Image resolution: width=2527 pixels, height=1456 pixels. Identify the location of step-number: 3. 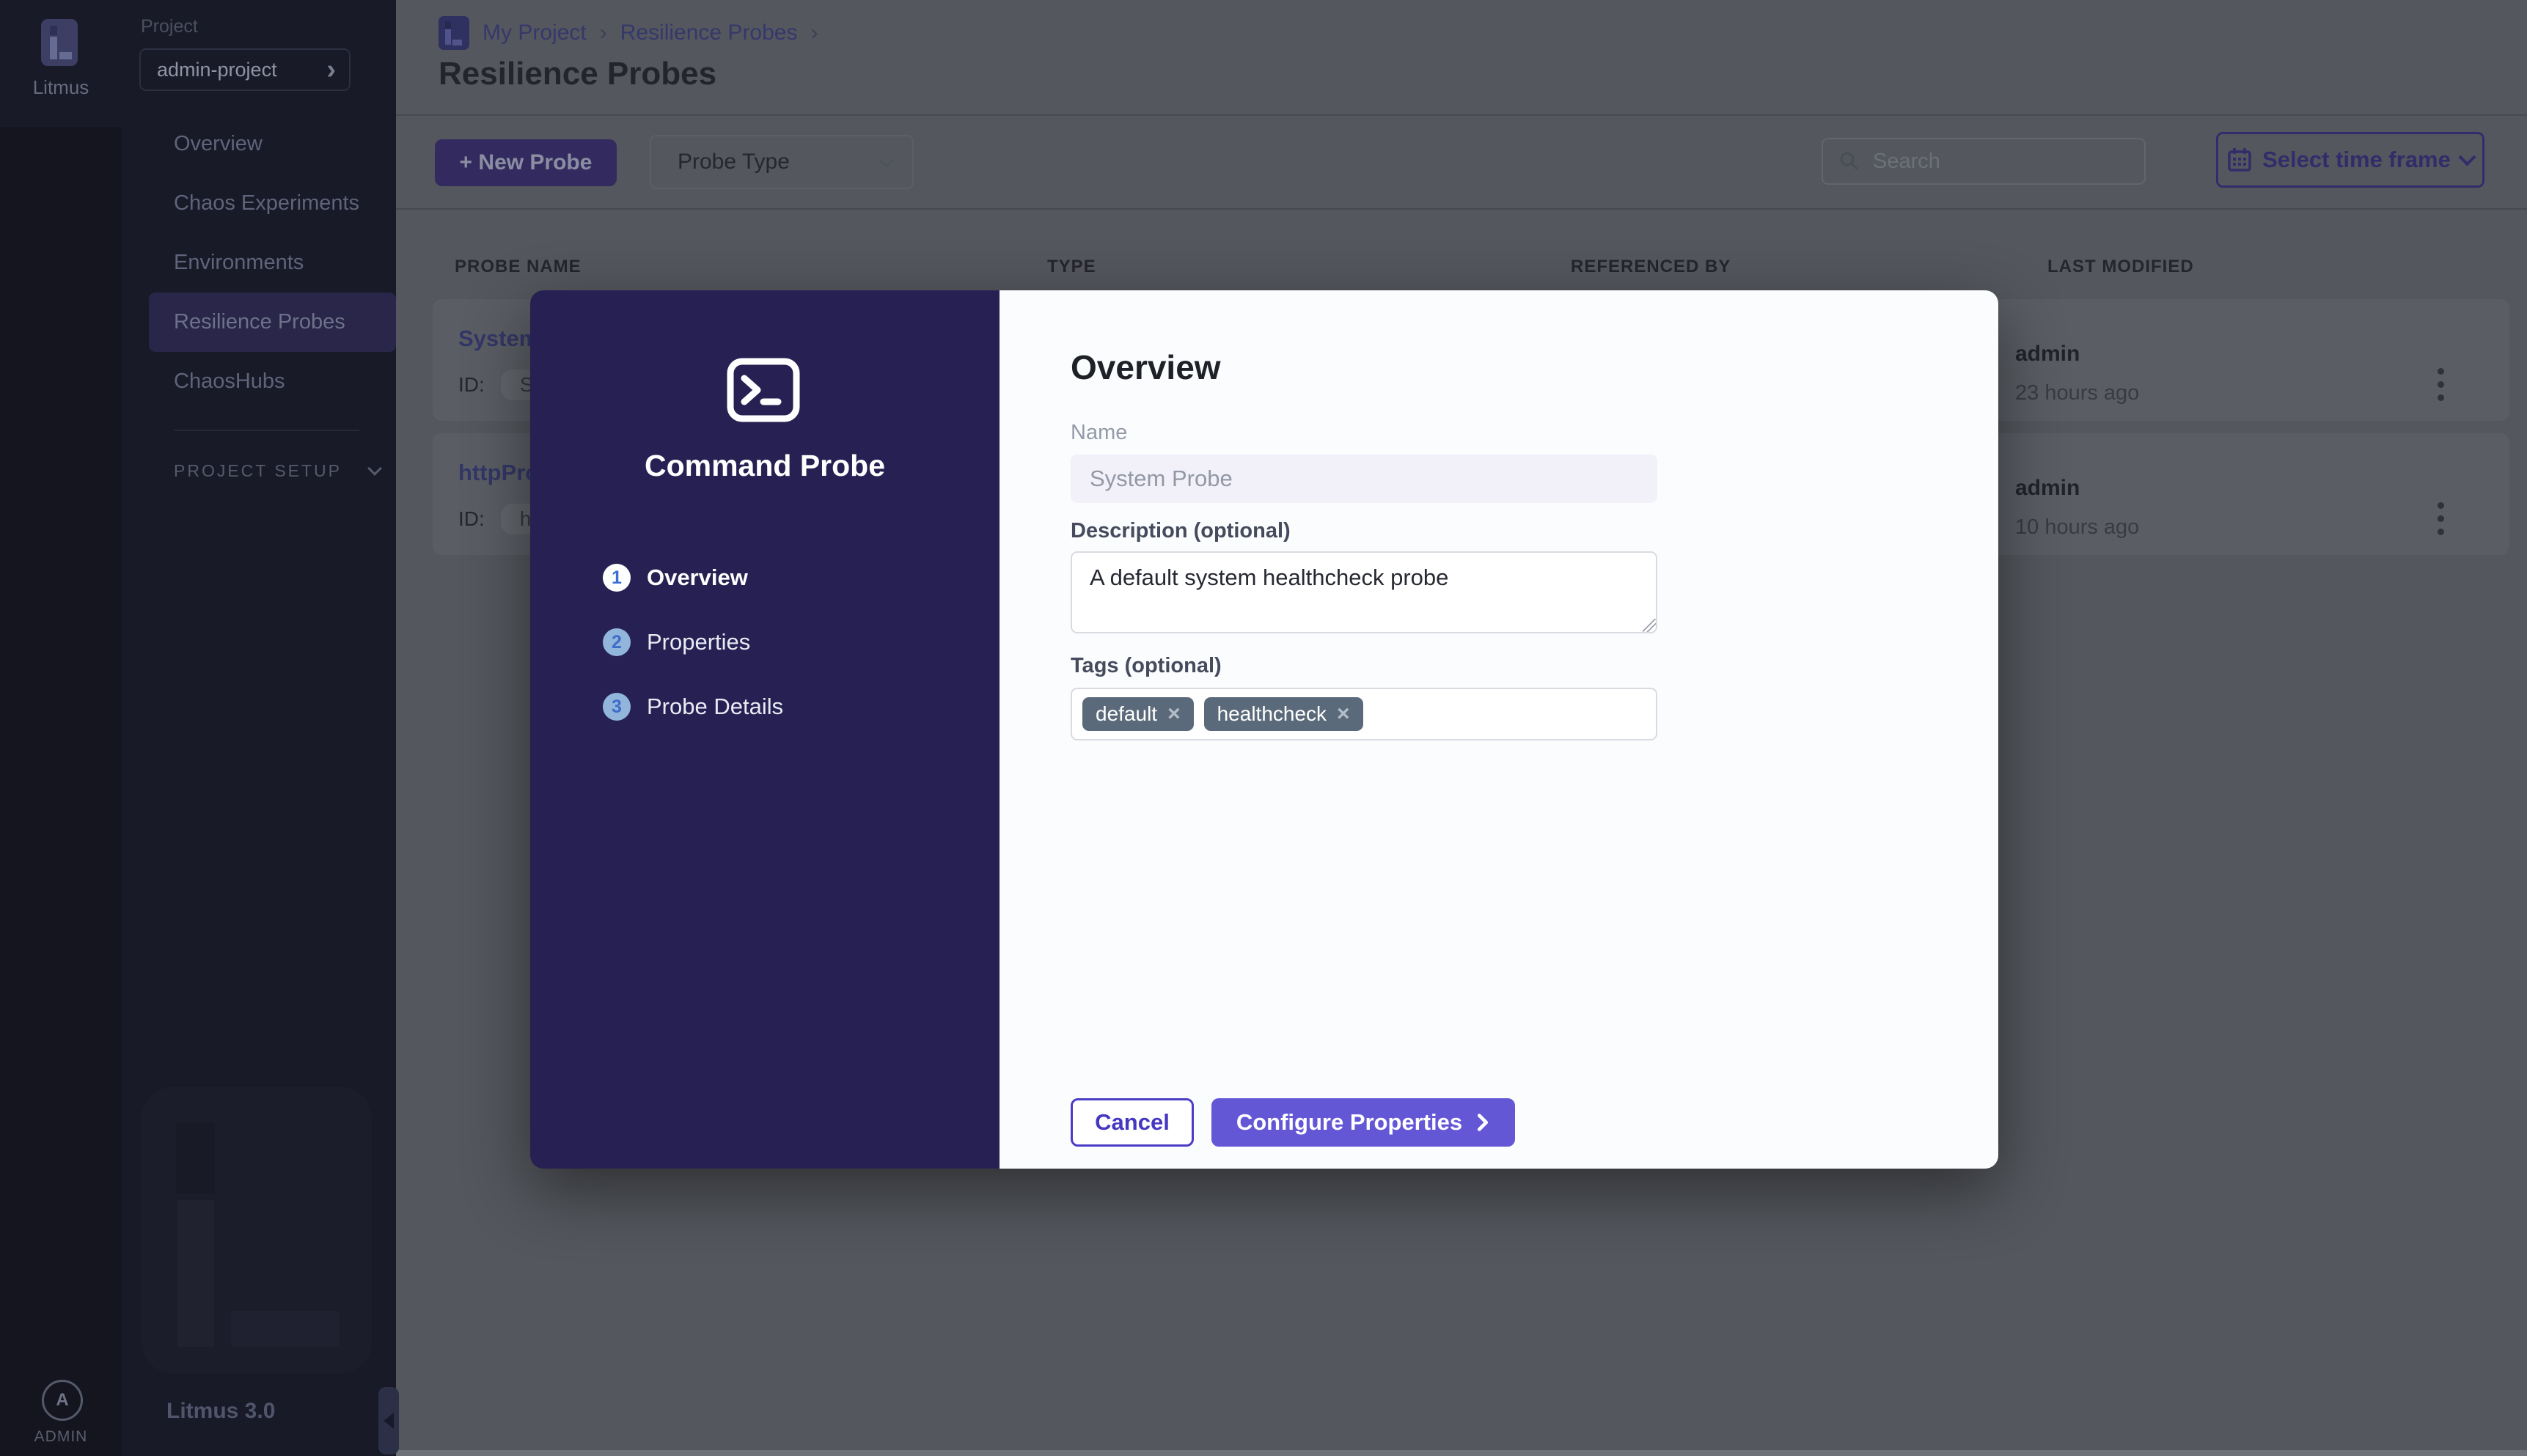
(617, 707).